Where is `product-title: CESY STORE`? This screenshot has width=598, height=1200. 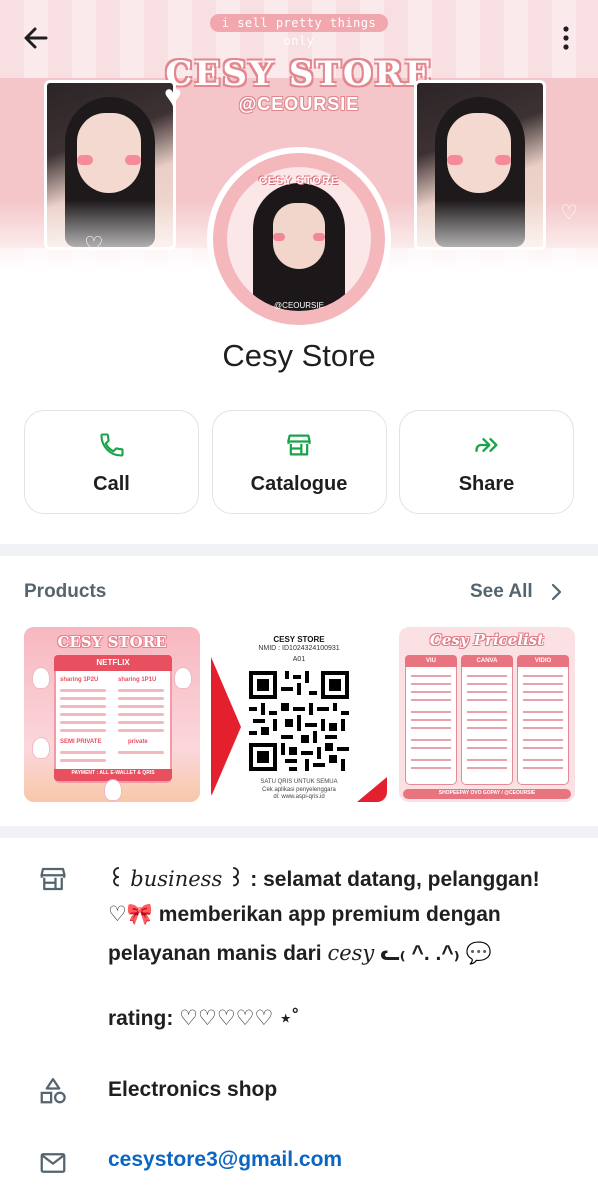 product-title: CESY STORE is located at coordinates (112, 642).